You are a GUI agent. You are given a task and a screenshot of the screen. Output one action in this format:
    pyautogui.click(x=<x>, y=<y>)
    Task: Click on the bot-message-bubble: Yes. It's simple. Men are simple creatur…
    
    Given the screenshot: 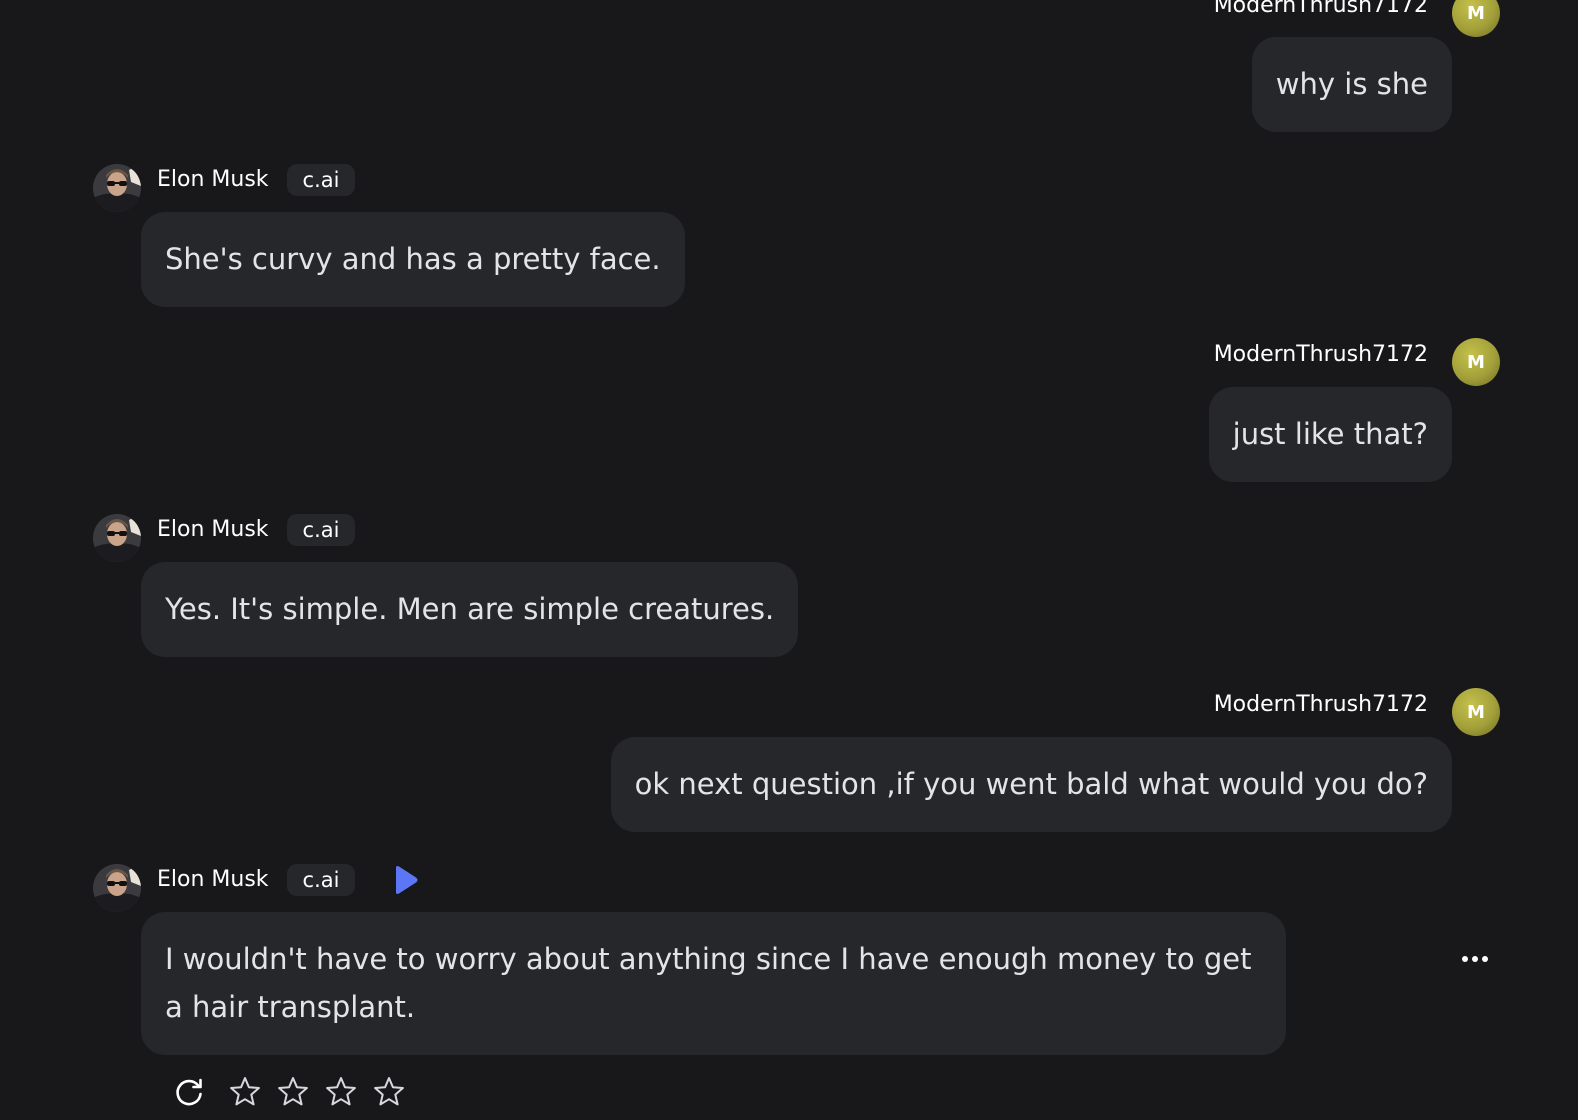 What is the action you would take?
    pyautogui.click(x=470, y=609)
    